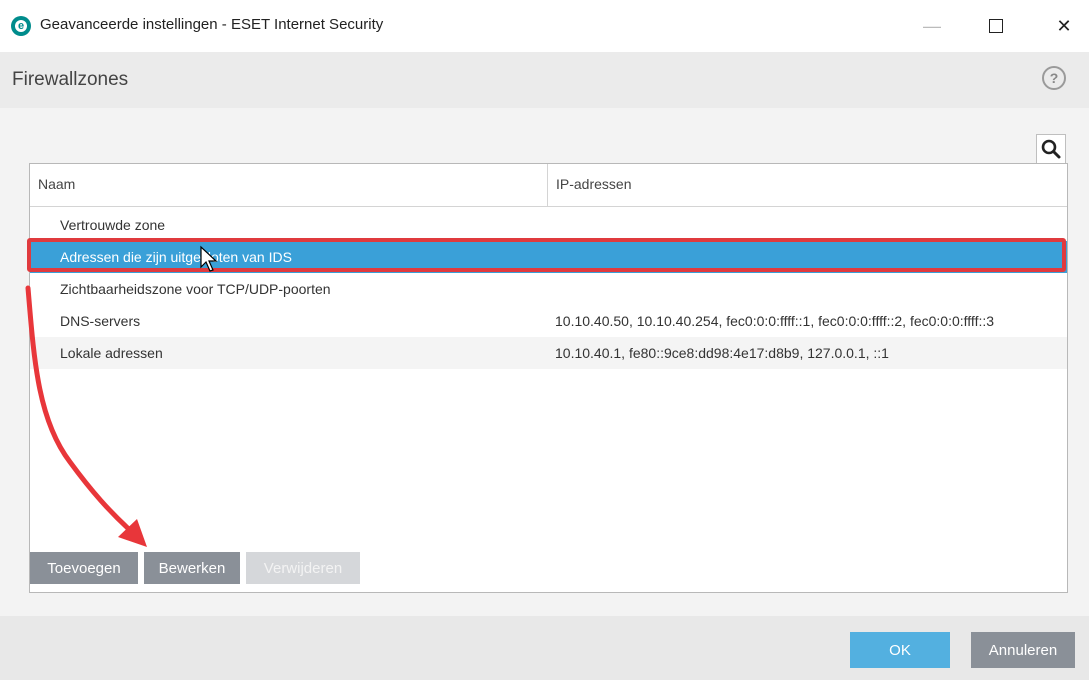 The width and height of the screenshot is (1089, 680). Describe the element at coordinates (70, 79) in the screenshot. I see `page-title: Firewallzones` at that location.